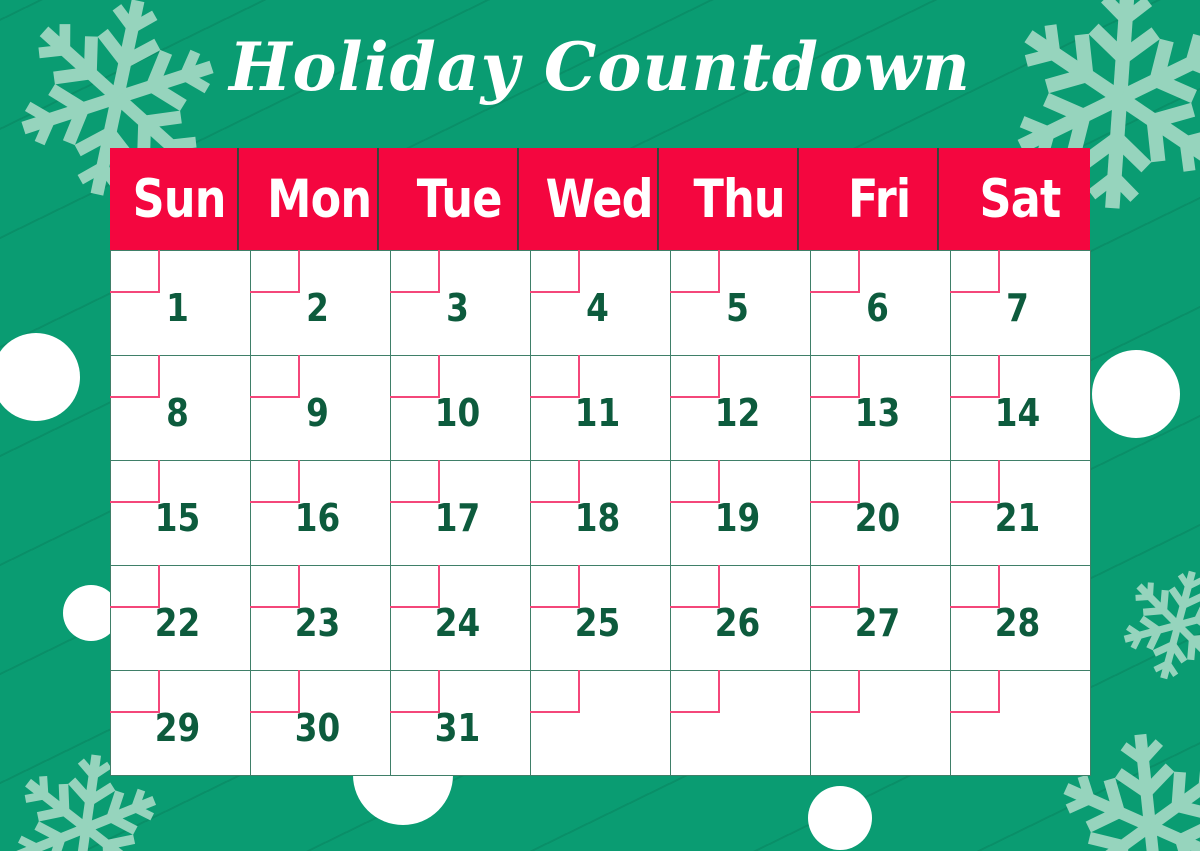  I want to click on calendar-week-row: 29 30 31, so click(600, 723).